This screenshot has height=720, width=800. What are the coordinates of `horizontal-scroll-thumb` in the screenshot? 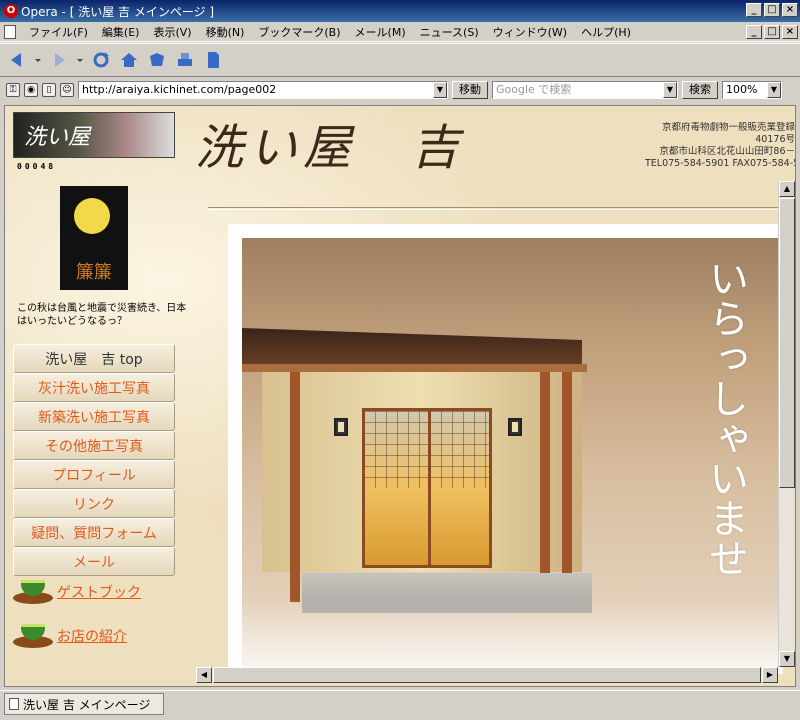 It's located at (487, 675).